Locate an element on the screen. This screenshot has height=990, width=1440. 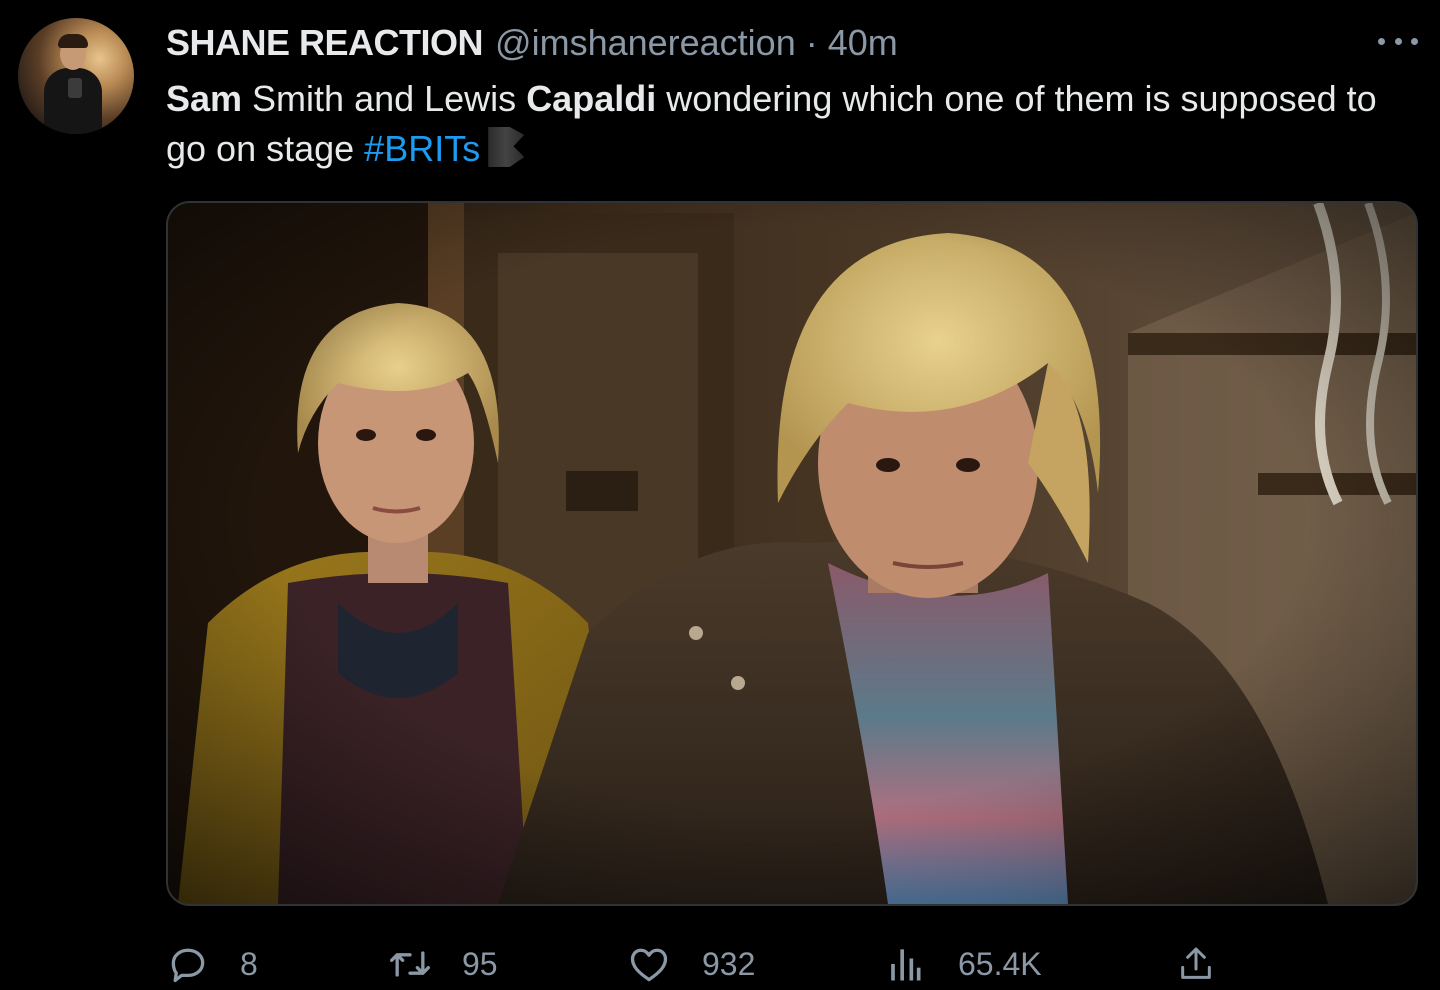
avatar-hair is located at coordinates (73, 41).